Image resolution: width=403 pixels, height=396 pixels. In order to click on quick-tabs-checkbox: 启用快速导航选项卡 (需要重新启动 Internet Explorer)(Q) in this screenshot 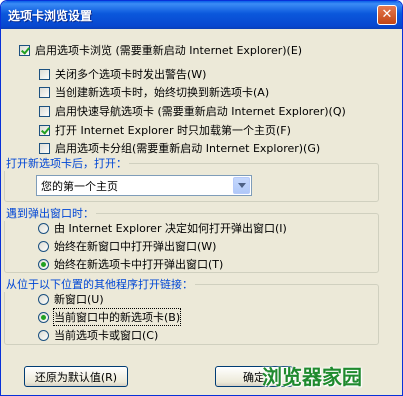, I will do `click(192, 111)`.